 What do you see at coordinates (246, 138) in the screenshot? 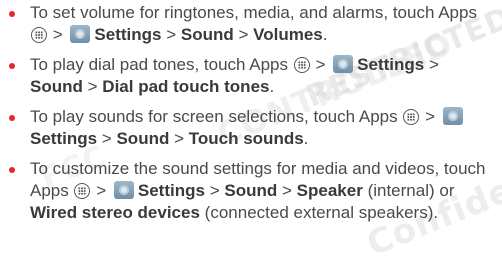
I see `target-label: Touch sounds` at bounding box center [246, 138].